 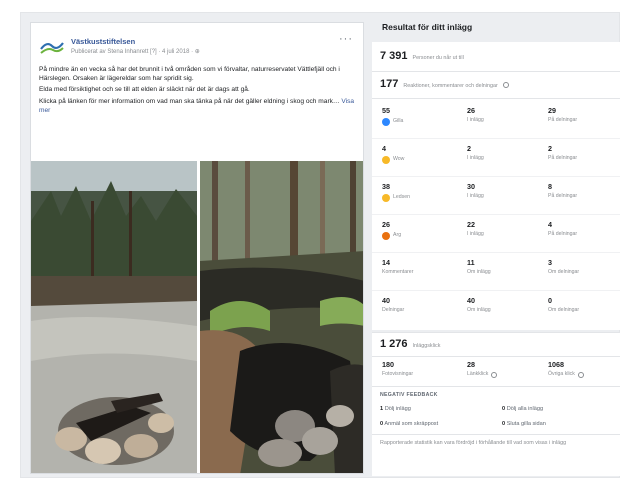 What do you see at coordinates (409, 395) in the screenshot?
I see `negative-feedback-title: NEGATIV FEEDBACK` at bounding box center [409, 395].